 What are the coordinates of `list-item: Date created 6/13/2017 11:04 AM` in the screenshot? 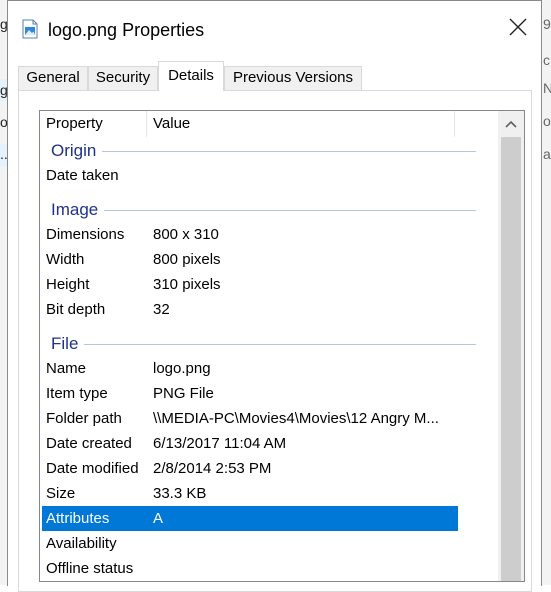 It's located at (269, 443).